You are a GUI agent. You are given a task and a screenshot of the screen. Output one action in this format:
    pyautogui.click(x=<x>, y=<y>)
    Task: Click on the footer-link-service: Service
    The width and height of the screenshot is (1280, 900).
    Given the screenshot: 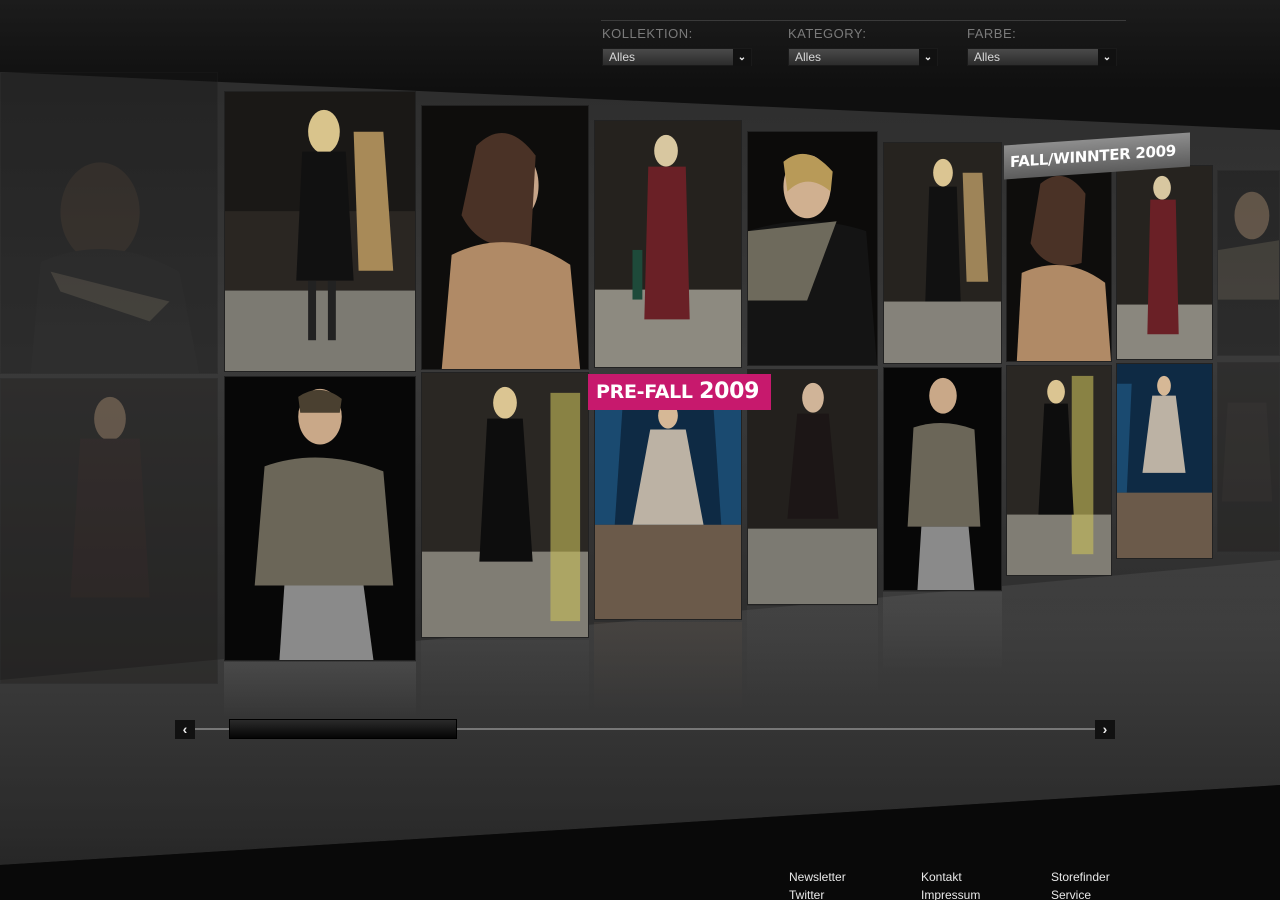 What is the action you would take?
    pyautogui.click(x=1071, y=894)
    